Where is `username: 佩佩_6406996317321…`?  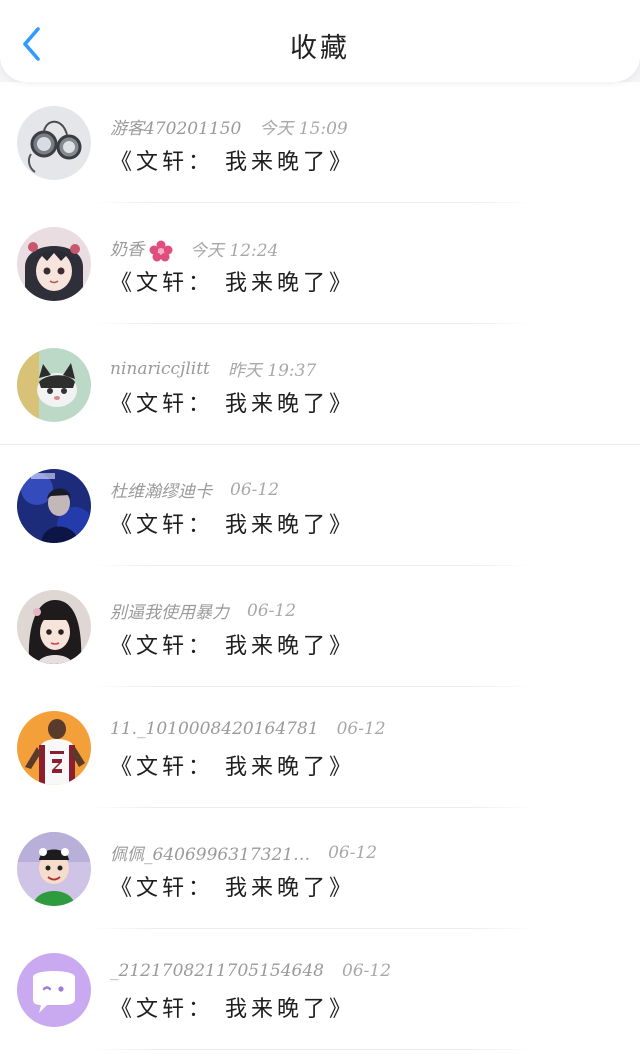 username: 佩佩_6406996317321… is located at coordinates (210, 852).